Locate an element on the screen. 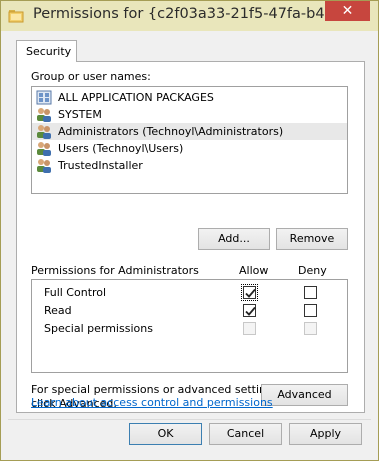 Image resolution: width=379 pixels, height=461 pixels. close-icon: ✕ is located at coordinates (347, 11).